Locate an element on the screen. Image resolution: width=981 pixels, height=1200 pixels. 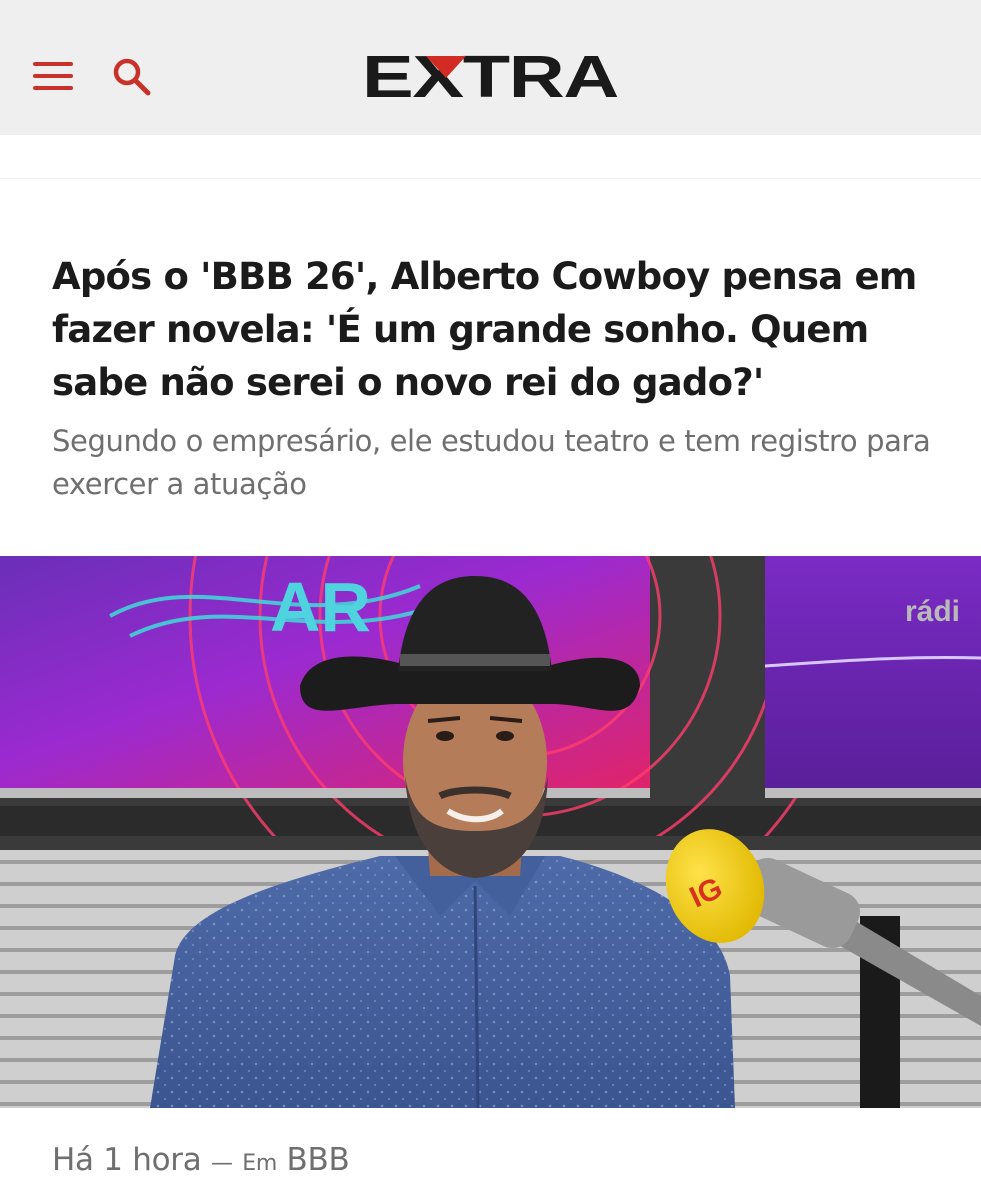
publish-time: Há 1 hora is located at coordinates (127, 1160).